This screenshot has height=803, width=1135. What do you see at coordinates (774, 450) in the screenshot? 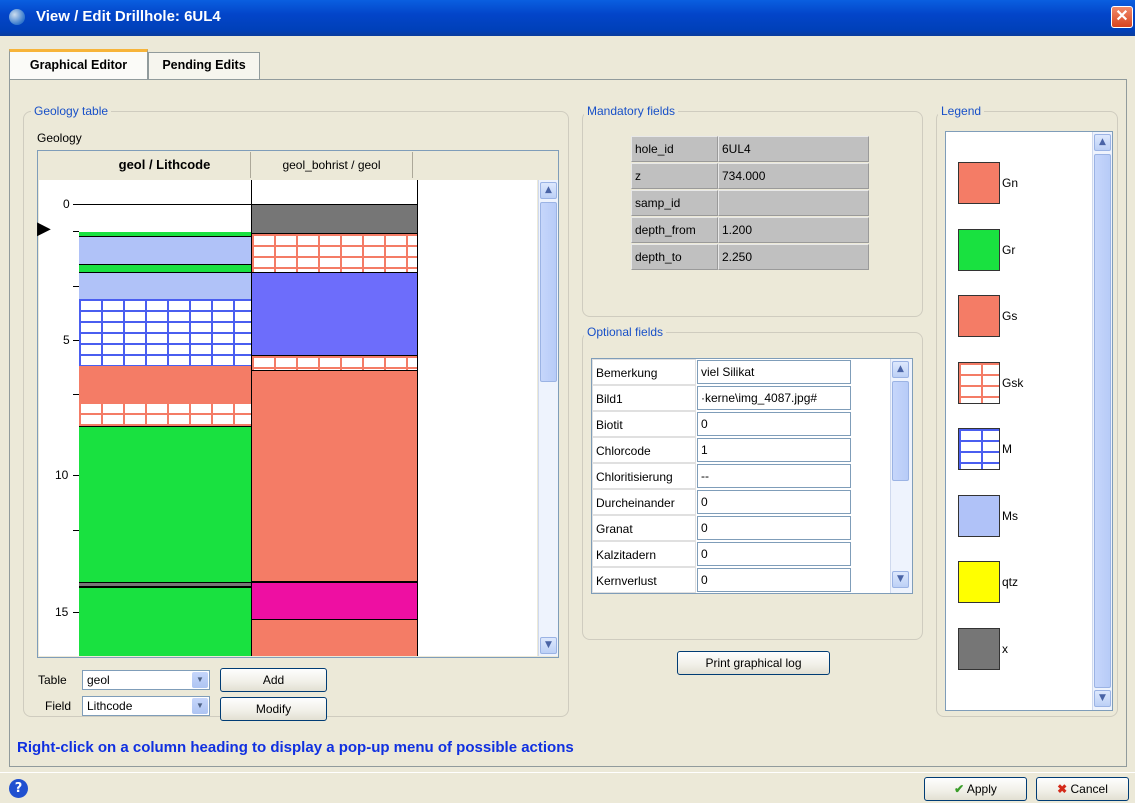
I see `field-value-input: 1` at bounding box center [774, 450].